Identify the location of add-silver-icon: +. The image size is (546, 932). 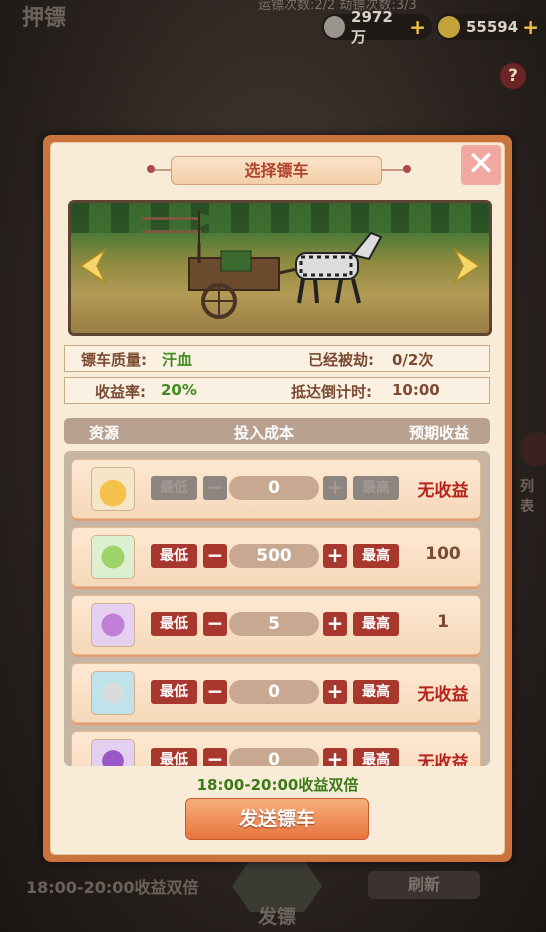
(417, 27).